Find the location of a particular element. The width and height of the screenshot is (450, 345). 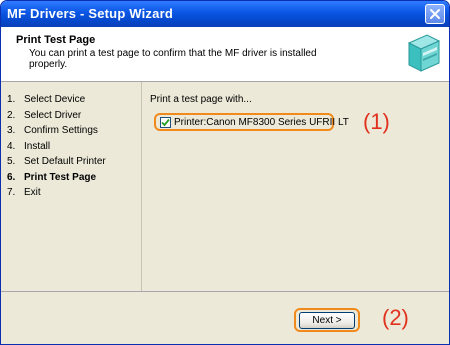

printer-checkbox is located at coordinates (165, 122).